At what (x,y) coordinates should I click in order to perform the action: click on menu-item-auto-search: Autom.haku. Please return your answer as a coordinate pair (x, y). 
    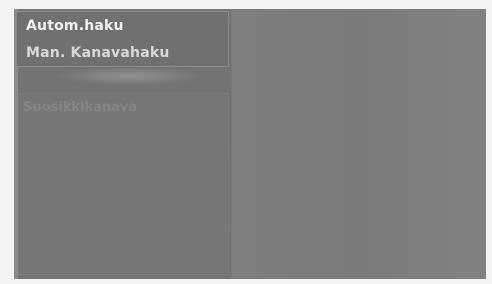
    Looking at the image, I should click on (75, 26).